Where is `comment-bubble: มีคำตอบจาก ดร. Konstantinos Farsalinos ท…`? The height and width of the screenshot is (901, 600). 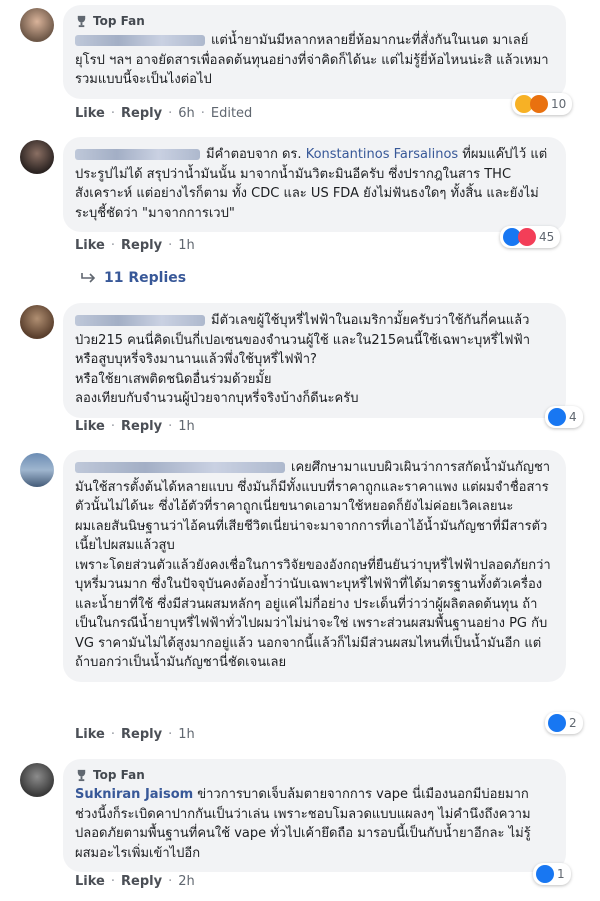 comment-bubble: มีคำตอบจาก ดร. Konstantinos Farsalinos ท… is located at coordinates (314, 184).